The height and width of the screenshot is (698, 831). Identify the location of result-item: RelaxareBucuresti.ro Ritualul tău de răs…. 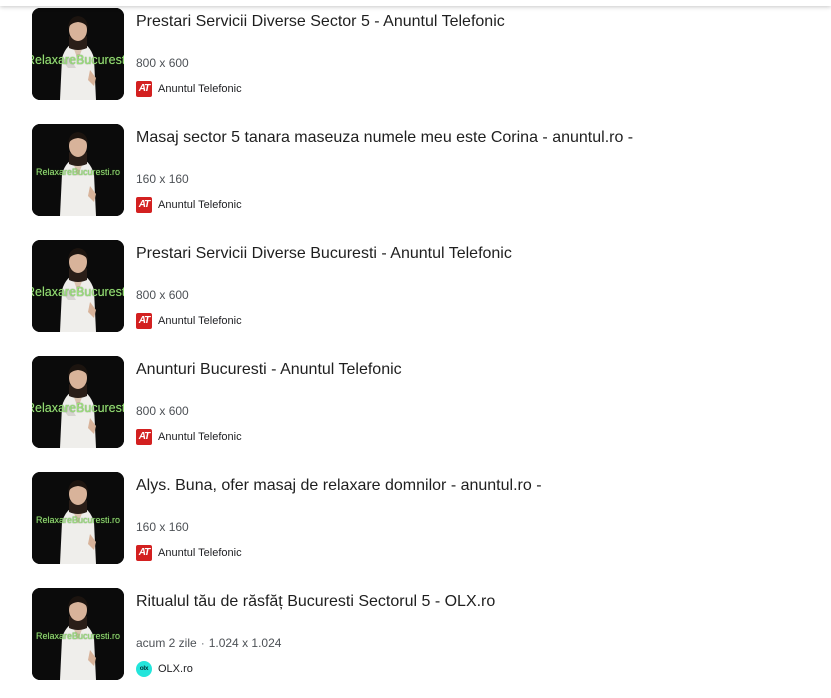
(427, 643).